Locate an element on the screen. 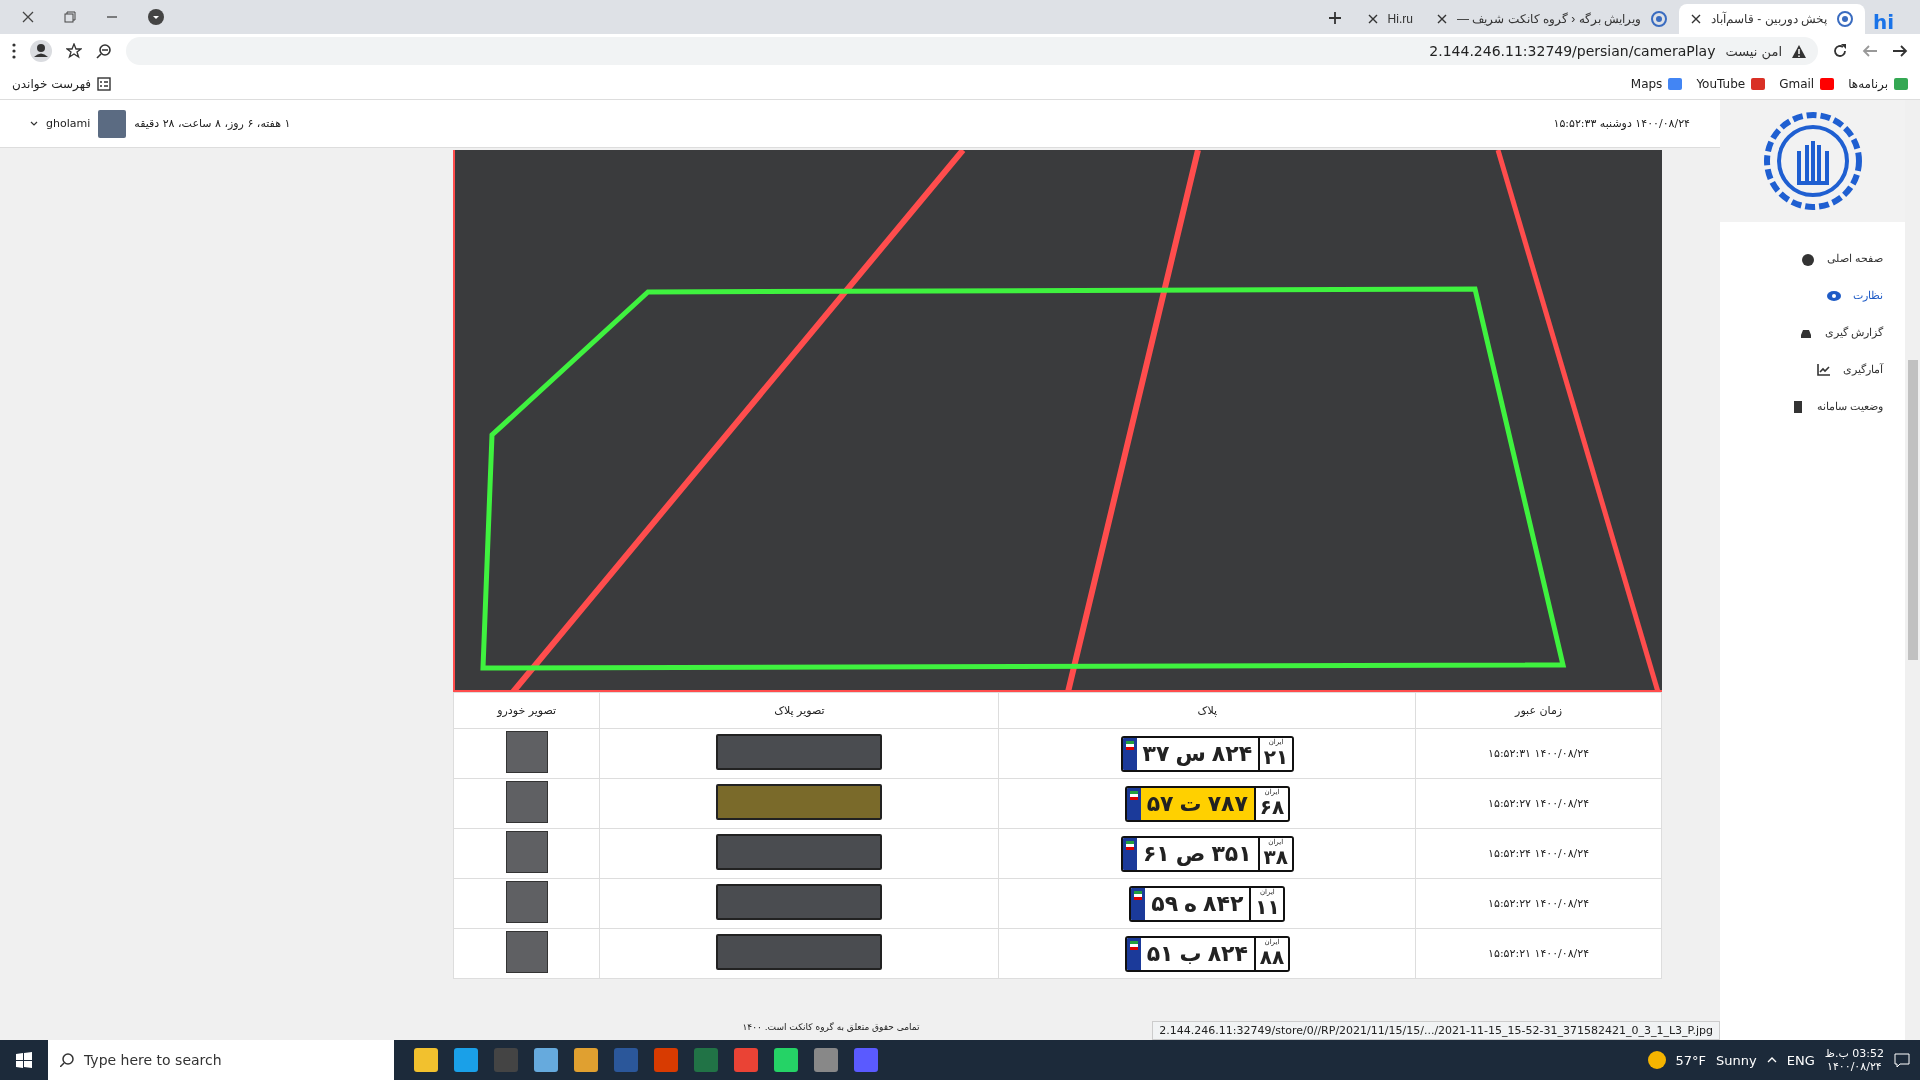 This screenshot has width=1920, height=1080. tab-search-icon is located at coordinates (156, 17).